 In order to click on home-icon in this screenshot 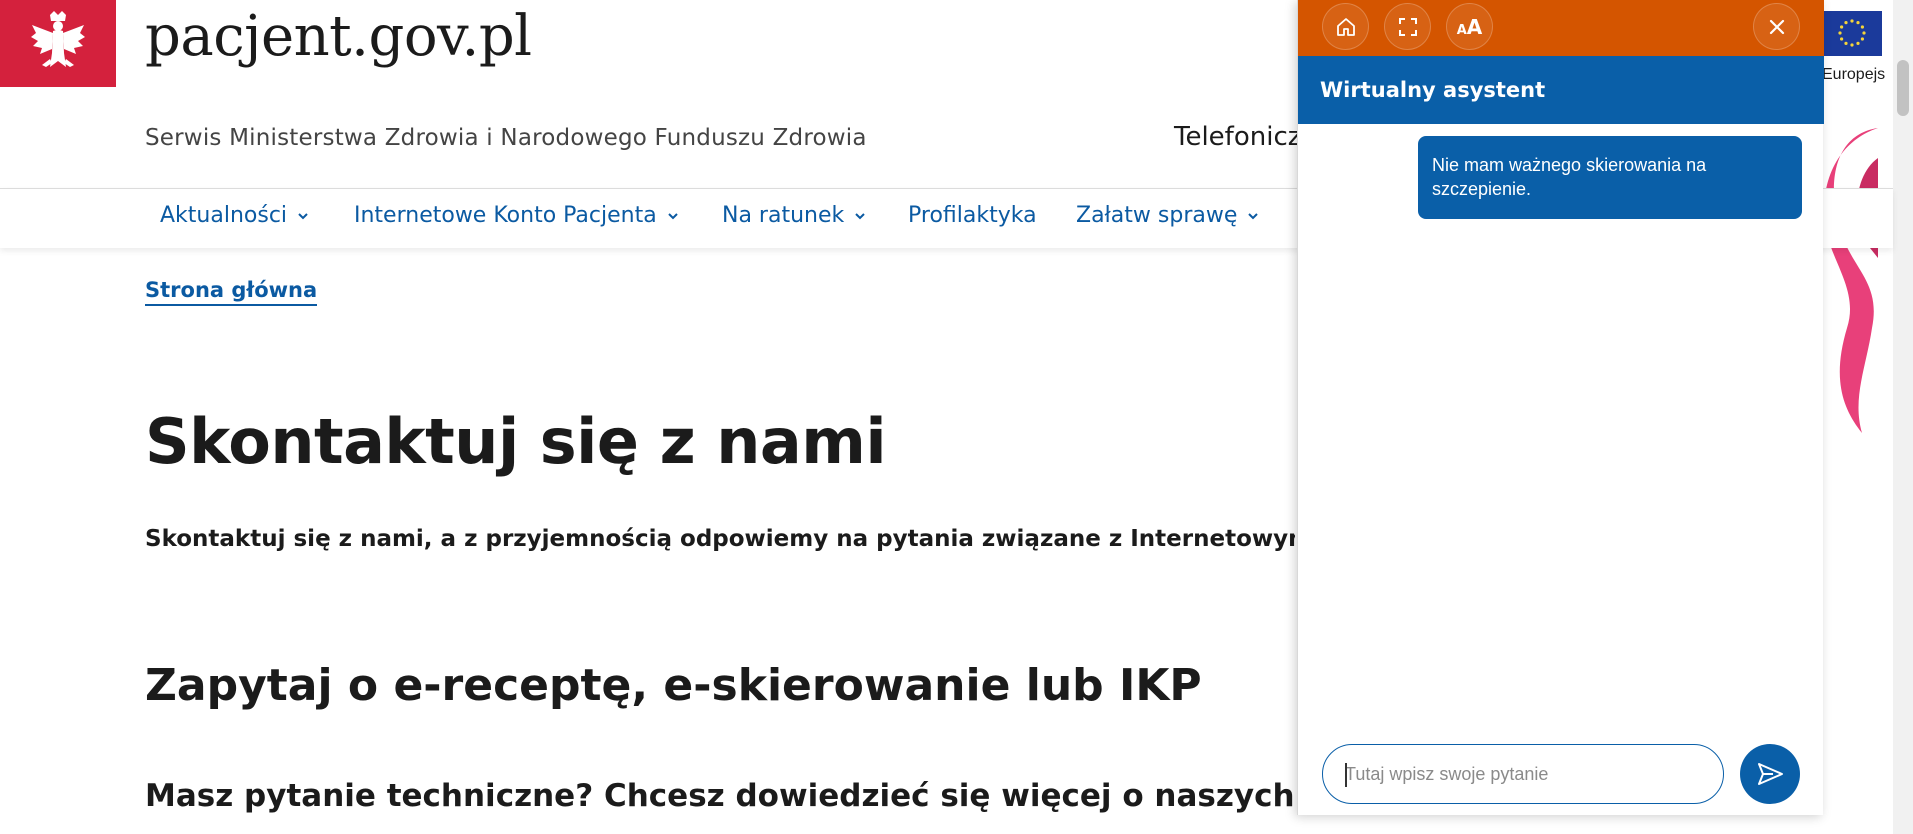, I will do `click(1345, 26)`.